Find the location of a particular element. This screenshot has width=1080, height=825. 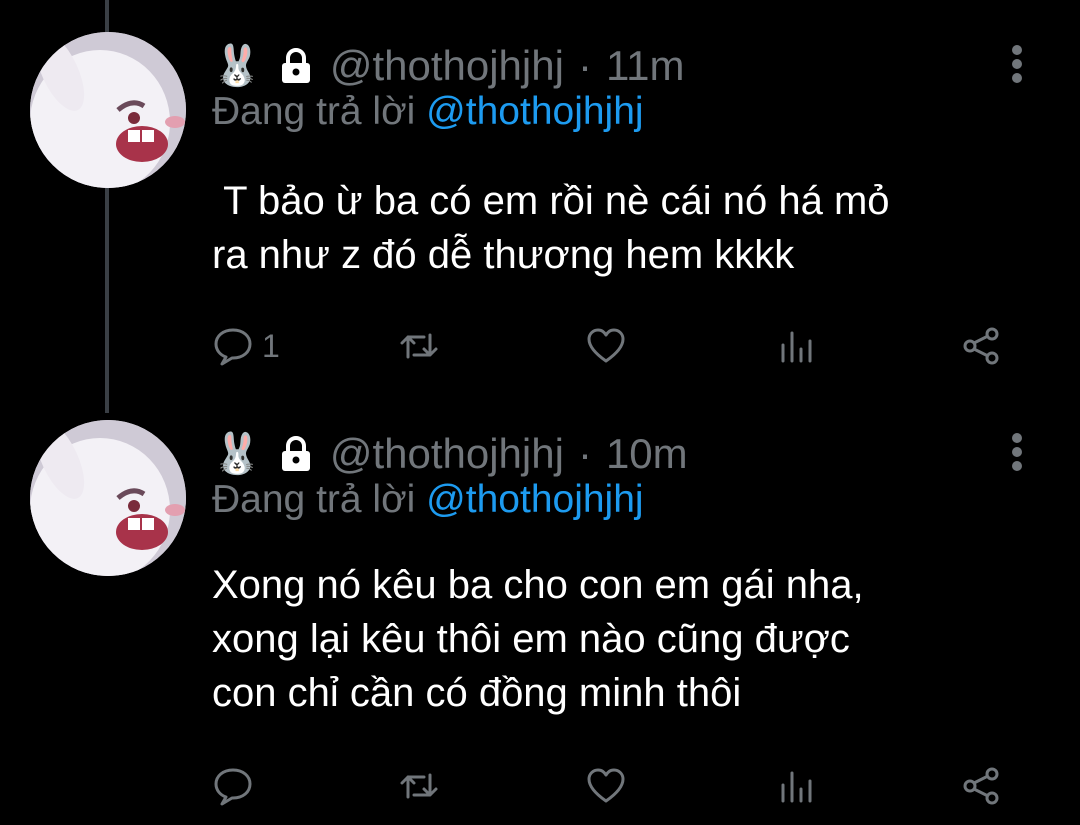

reply-button is located at coordinates (237, 786).